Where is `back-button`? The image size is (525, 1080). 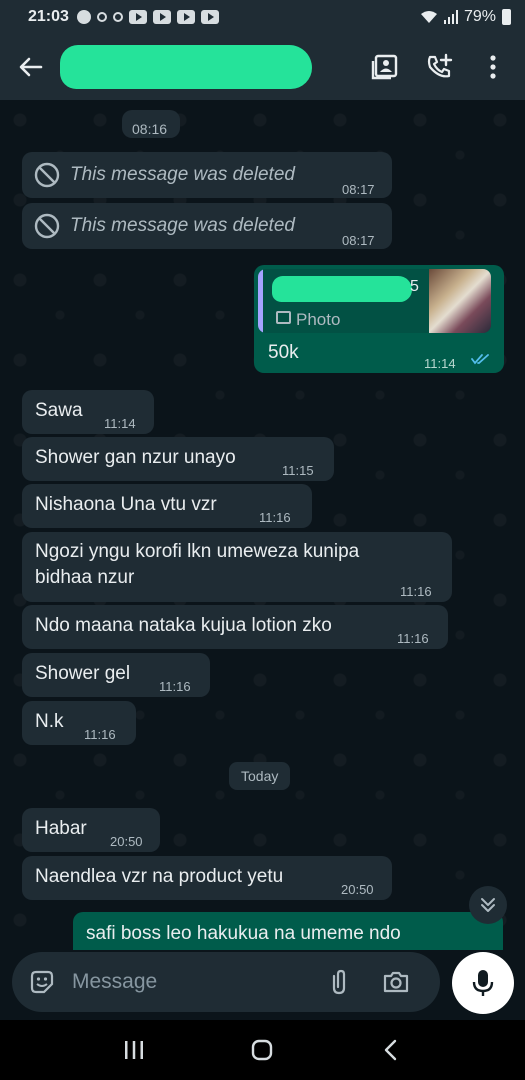
back-button is located at coordinates (31, 67).